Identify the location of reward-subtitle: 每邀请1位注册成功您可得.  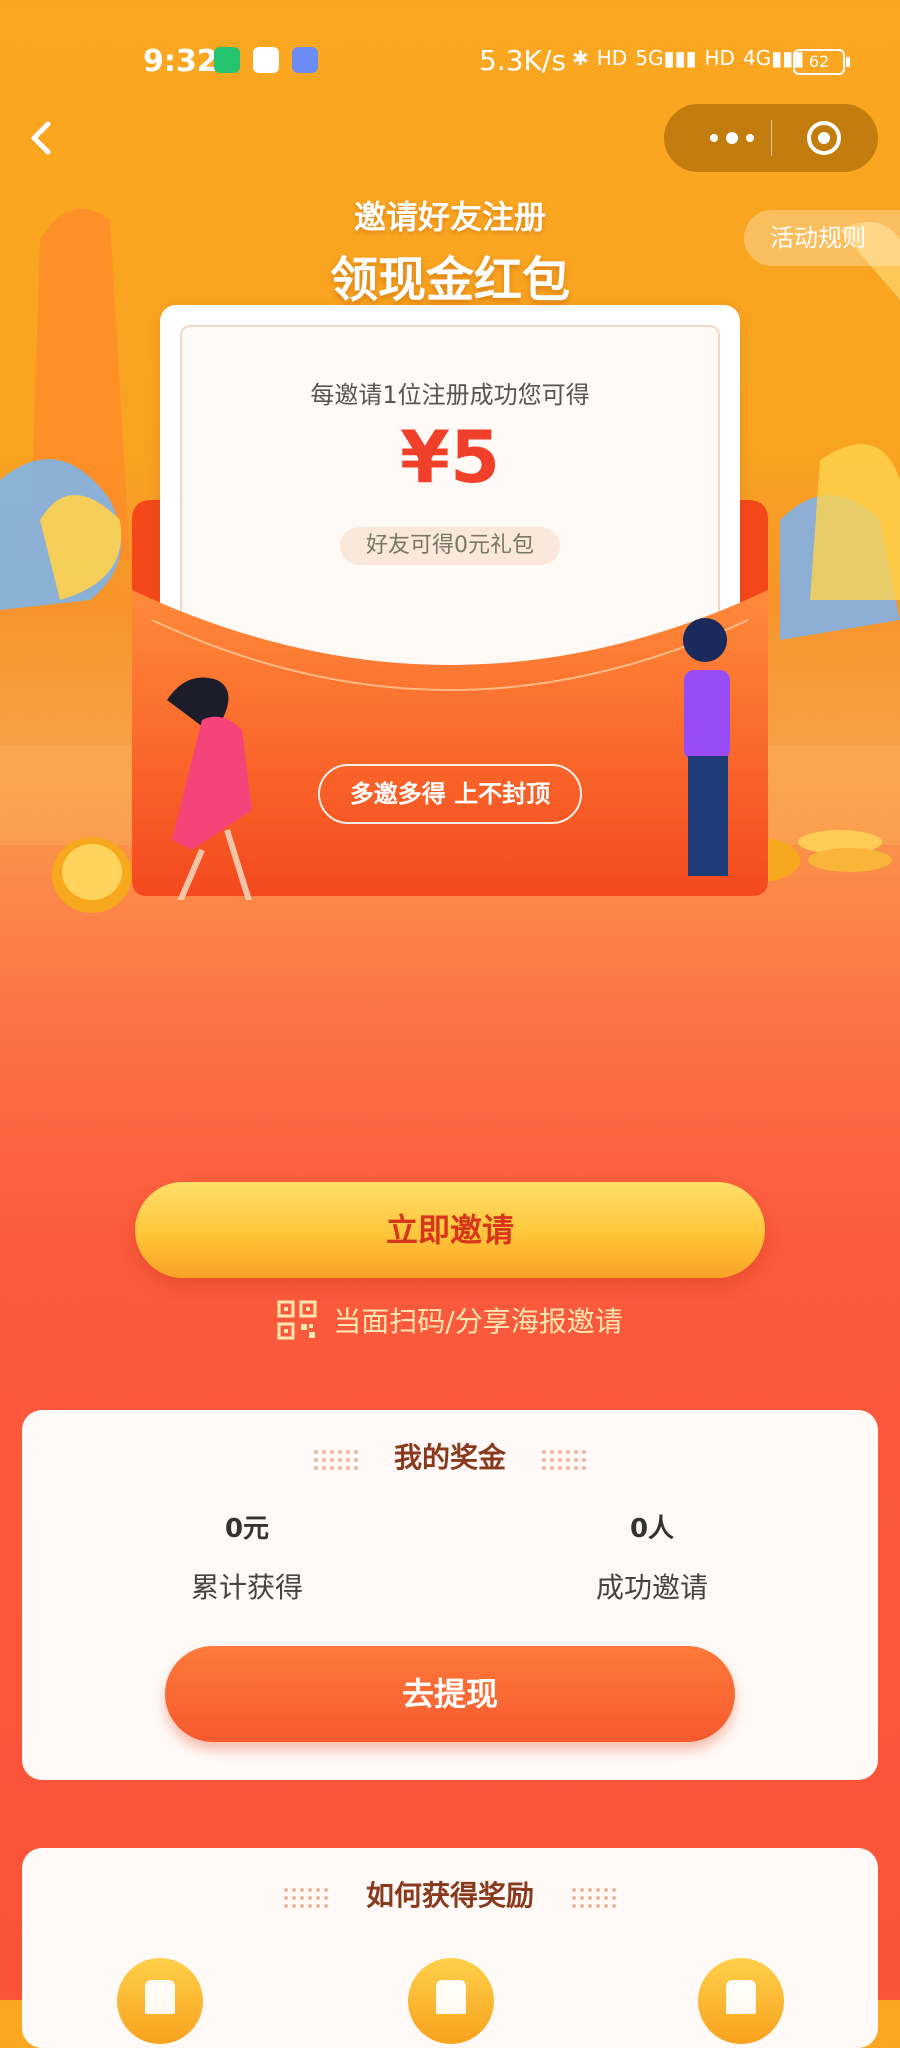
(450, 395).